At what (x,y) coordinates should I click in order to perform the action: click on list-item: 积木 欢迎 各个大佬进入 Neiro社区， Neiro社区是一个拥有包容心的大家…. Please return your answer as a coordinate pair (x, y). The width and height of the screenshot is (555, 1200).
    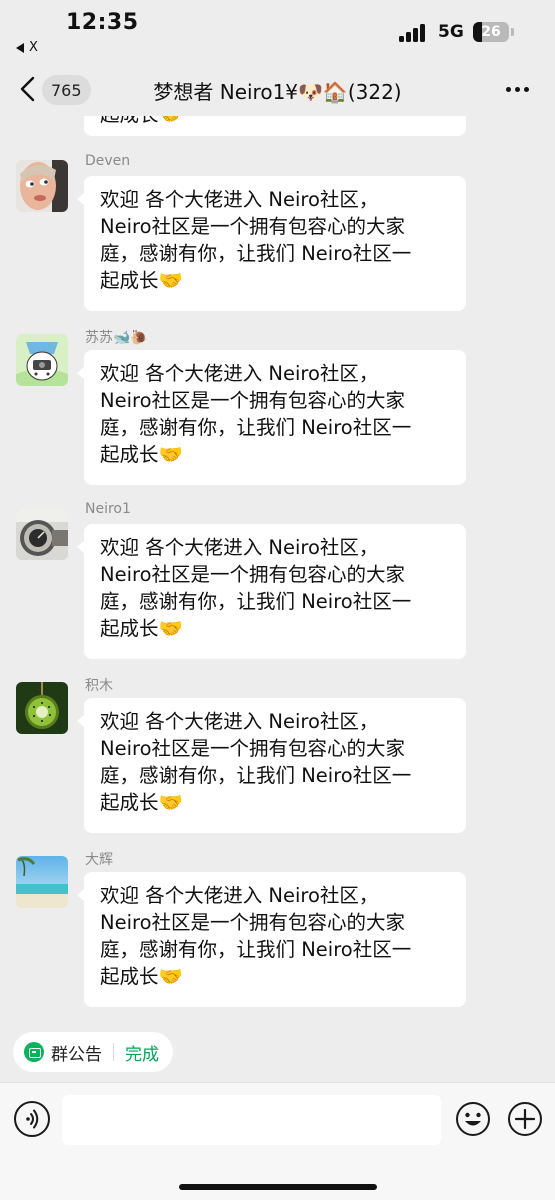
    Looking at the image, I should click on (277, 760).